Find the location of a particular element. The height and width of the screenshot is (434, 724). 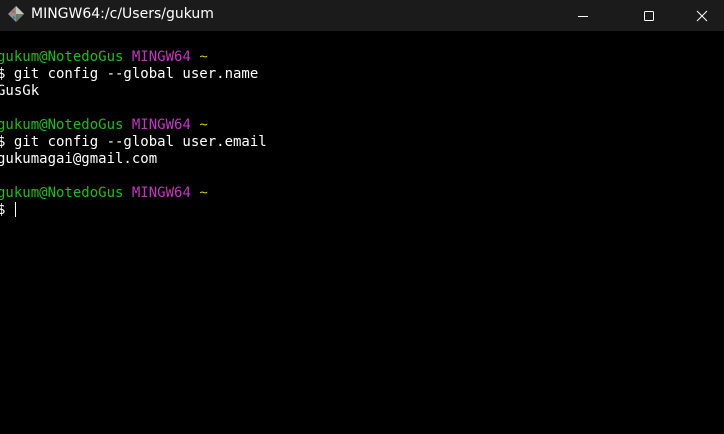

git-bash-icon is located at coordinates (16, 14).